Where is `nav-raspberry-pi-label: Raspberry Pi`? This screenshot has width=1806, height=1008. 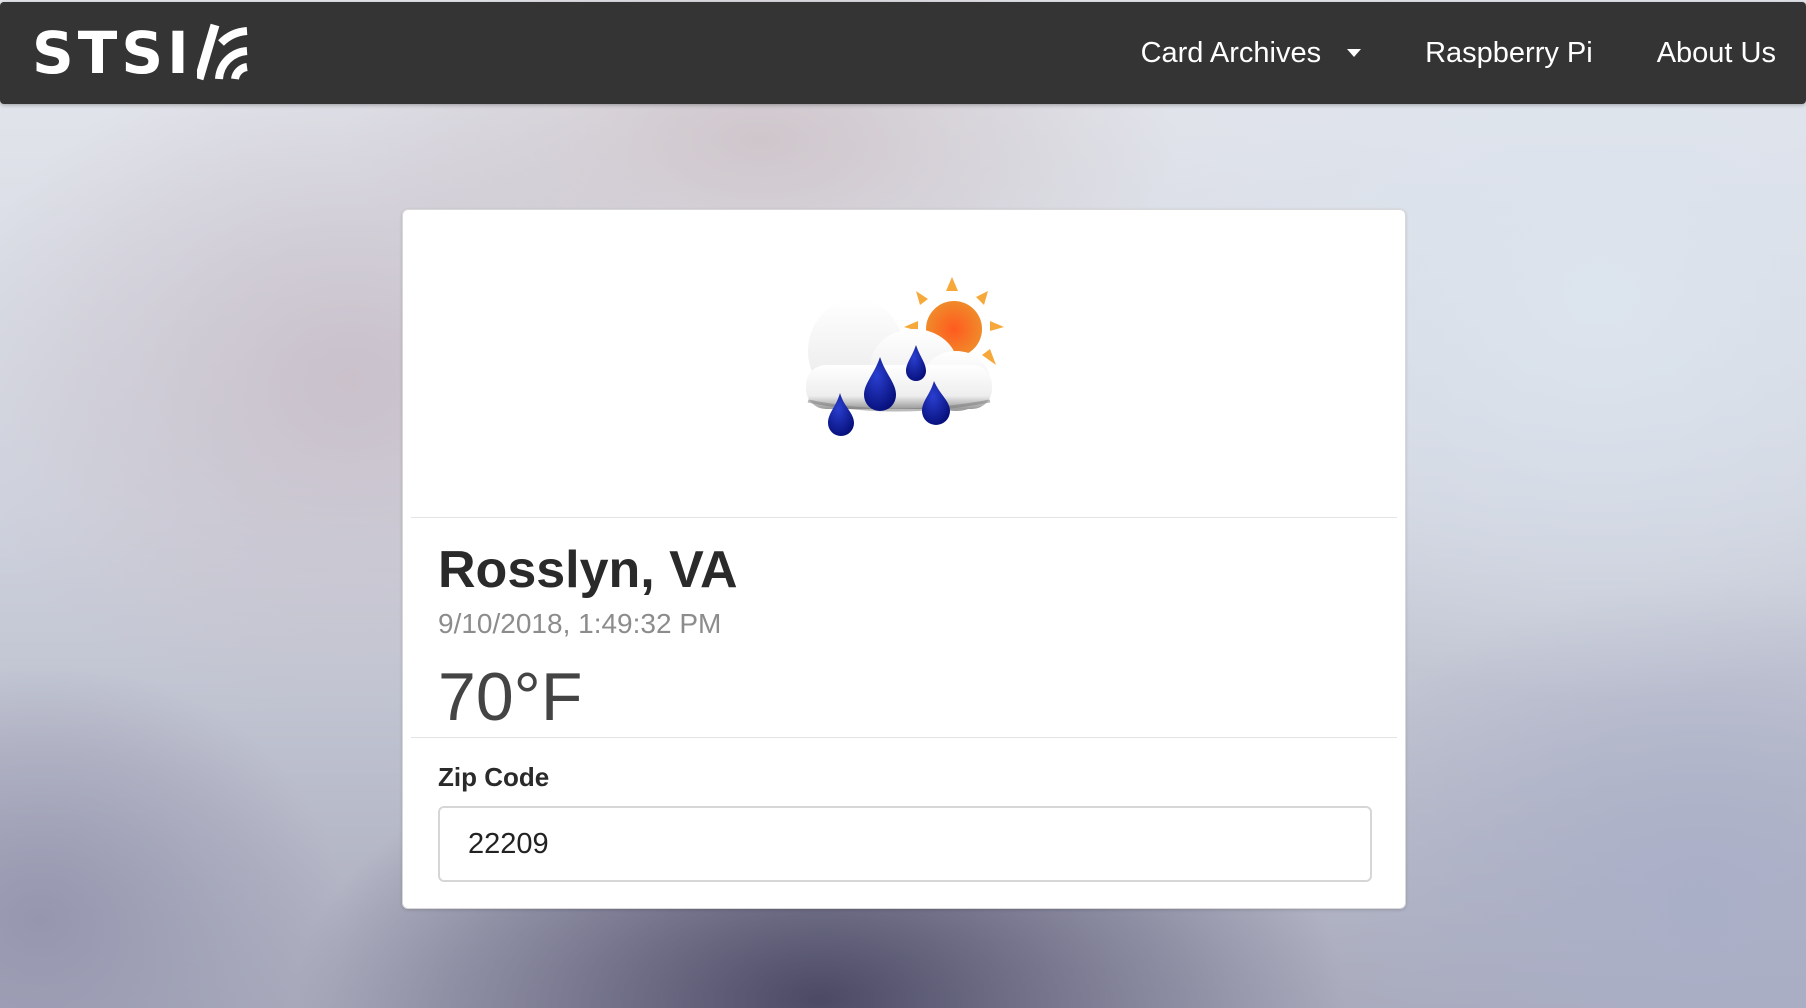
nav-raspberry-pi-label: Raspberry Pi is located at coordinates (1509, 52).